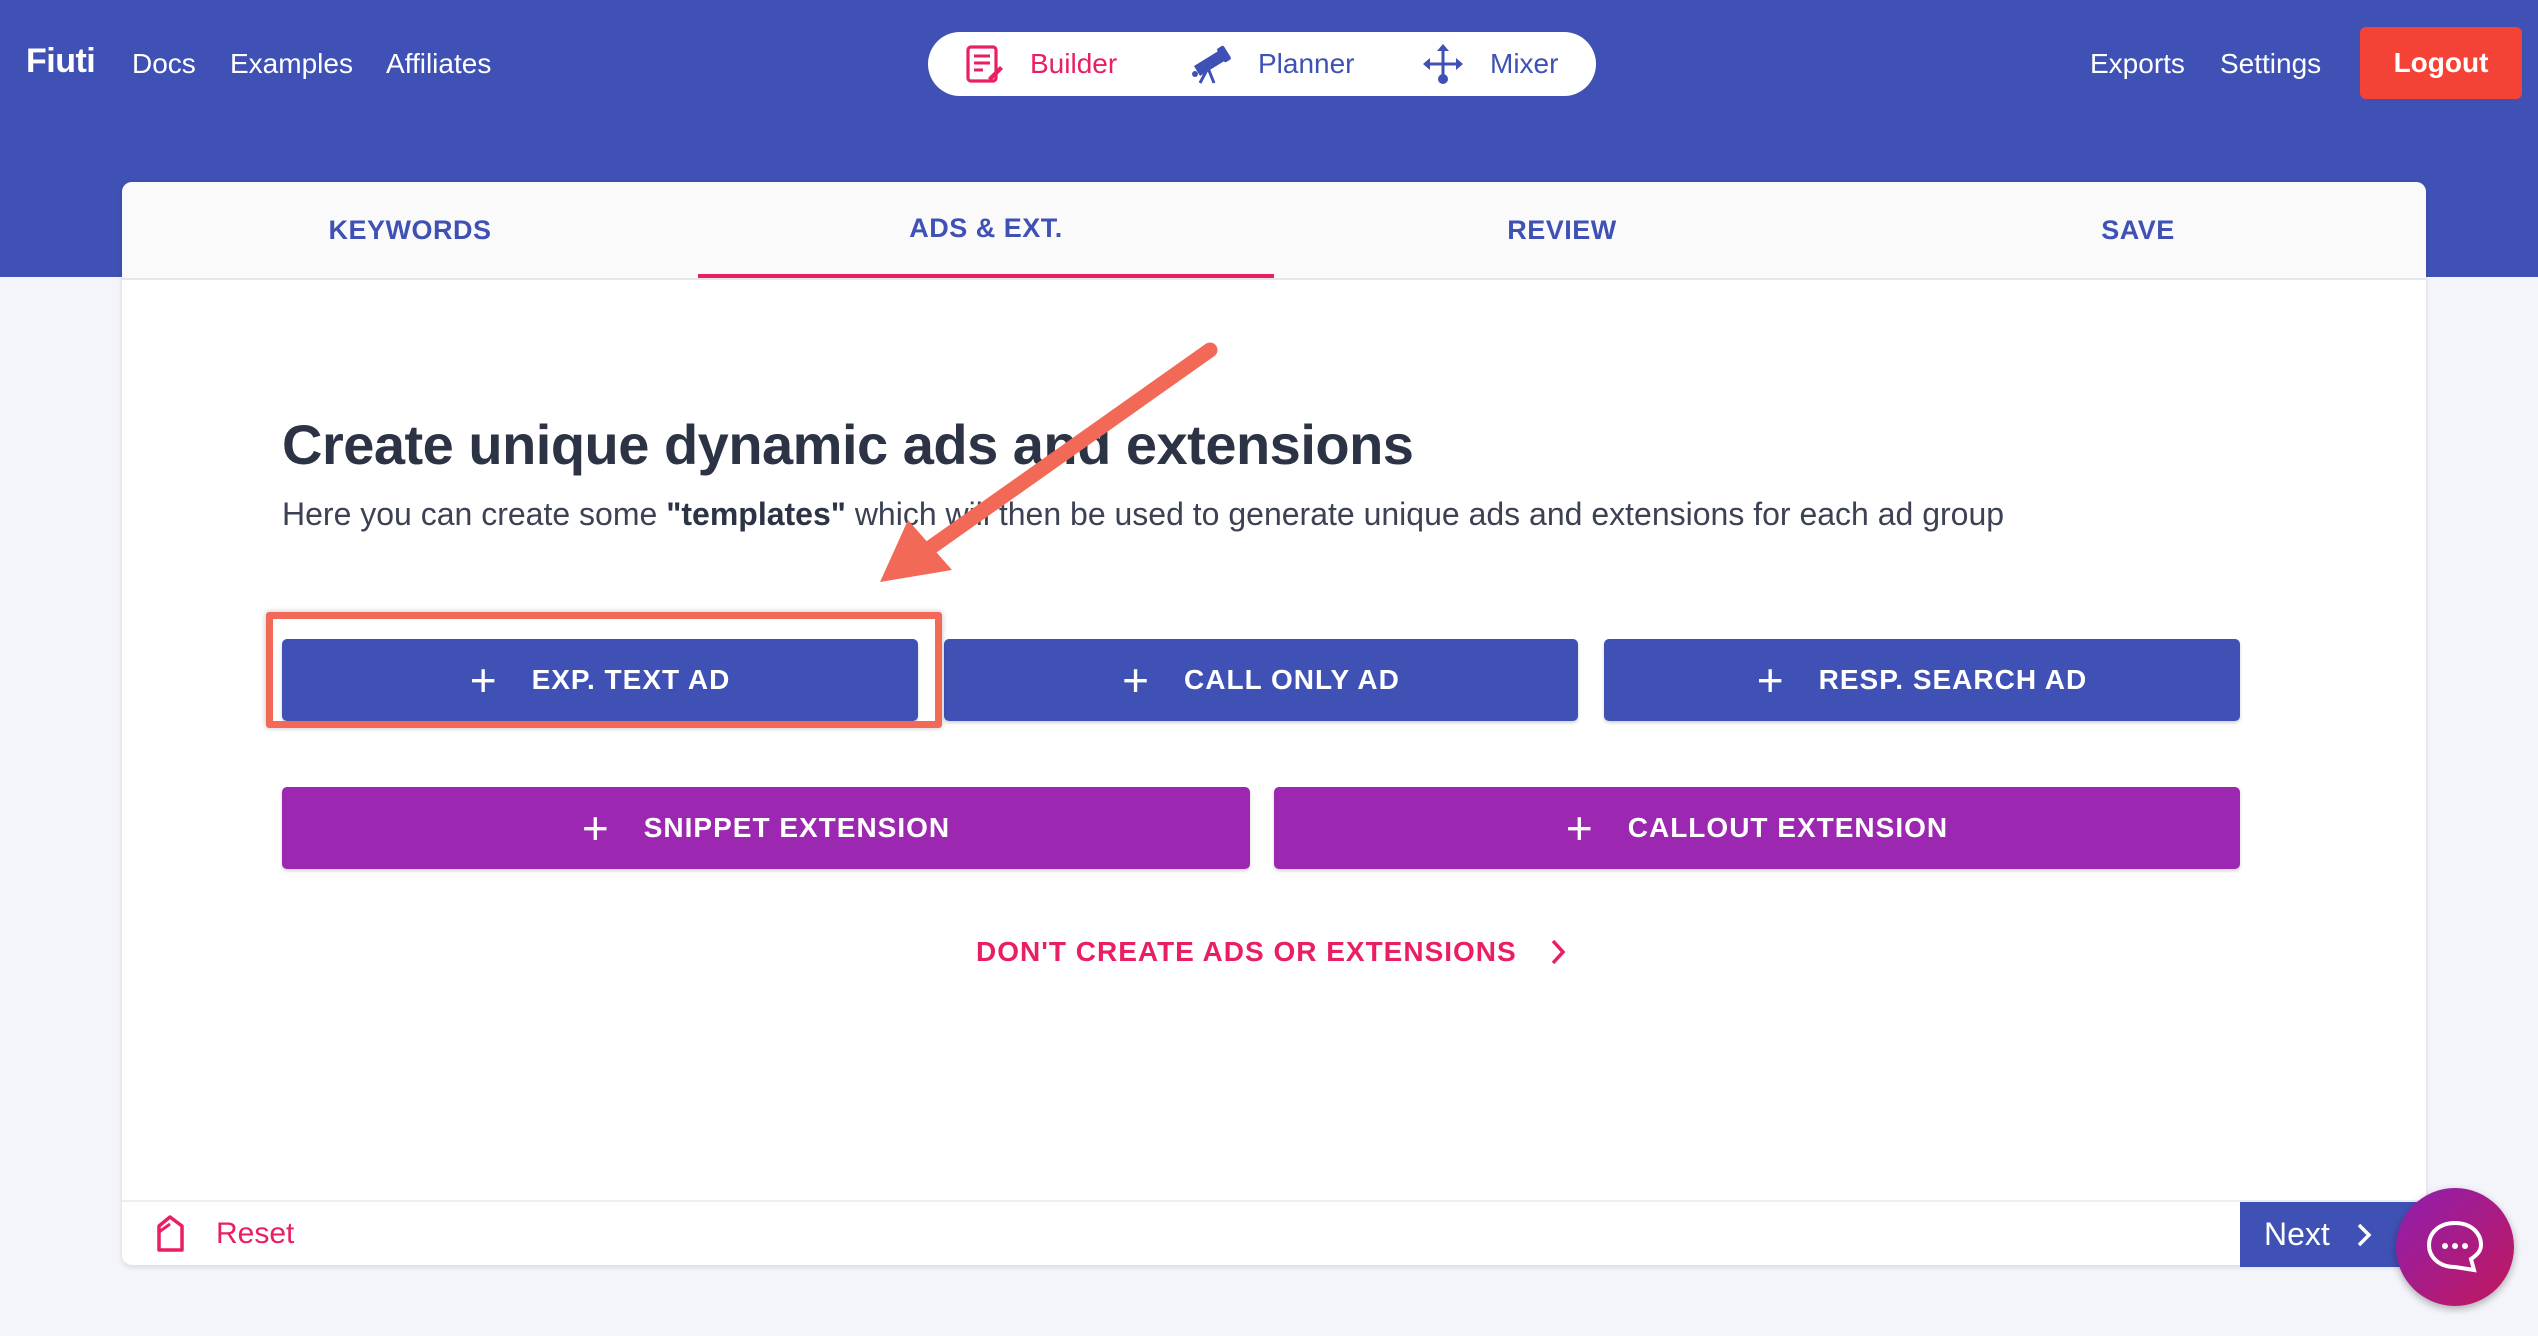  I want to click on mode-mixer-label: Mixer, so click(1524, 63).